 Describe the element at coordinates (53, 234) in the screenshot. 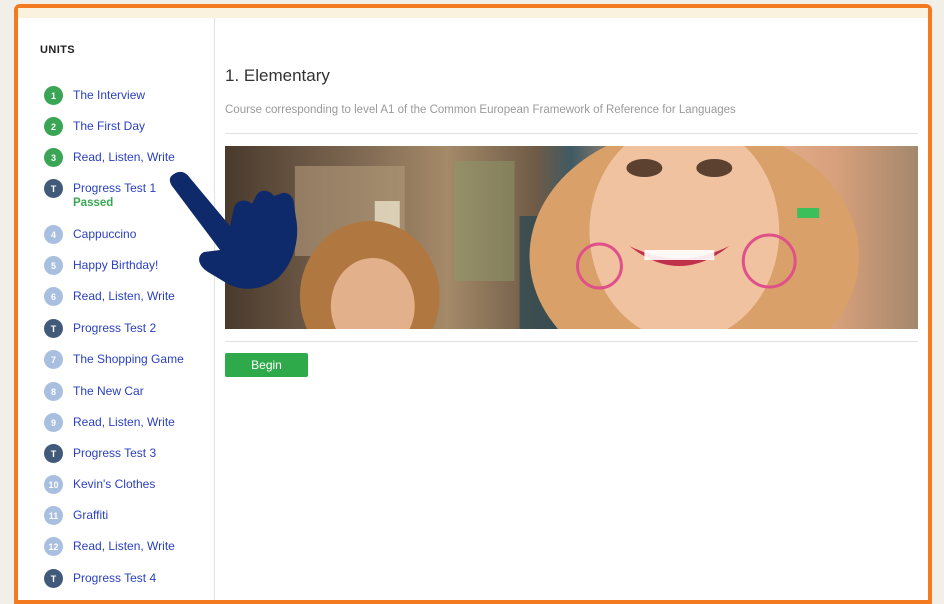

I see `unit-badge: 4` at that location.